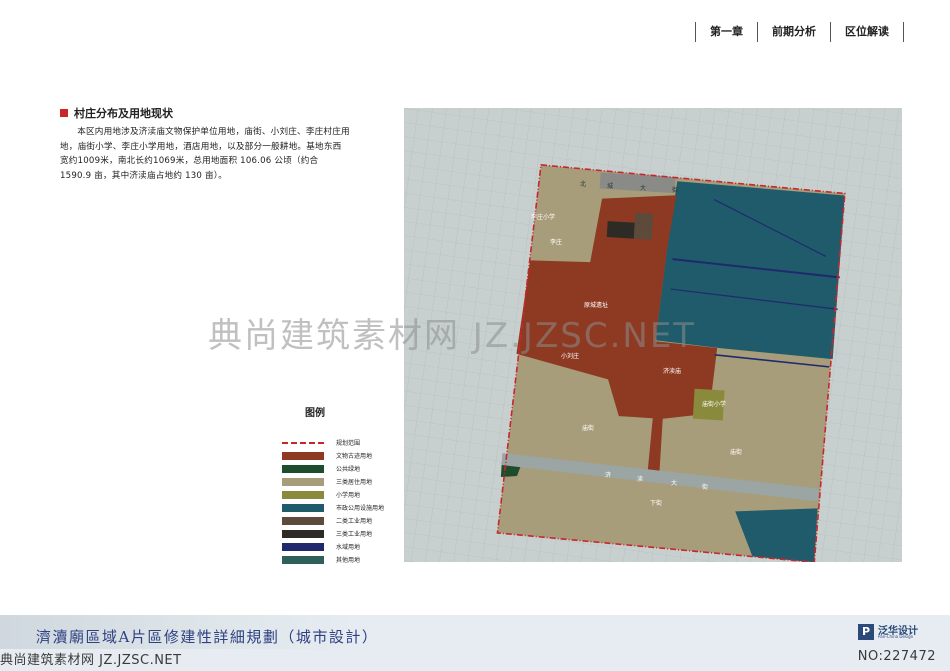 The width and height of the screenshot is (950, 671). I want to click on section-title: 村庄分布及用地现状, so click(123, 113).